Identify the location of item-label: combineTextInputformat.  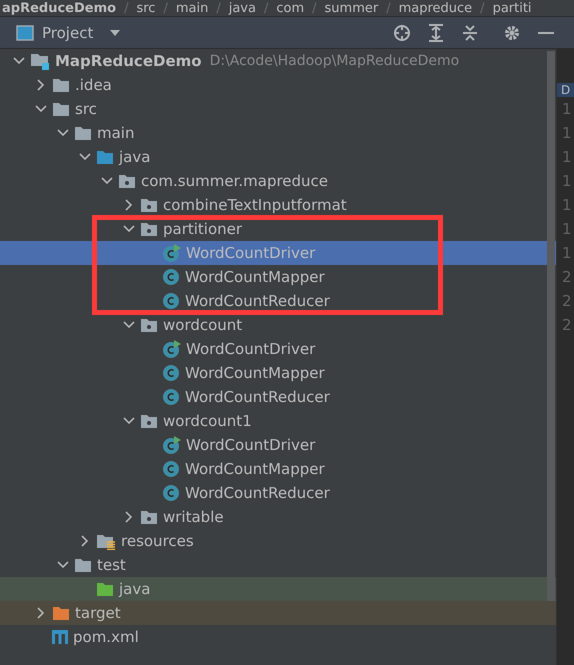
(255, 205).